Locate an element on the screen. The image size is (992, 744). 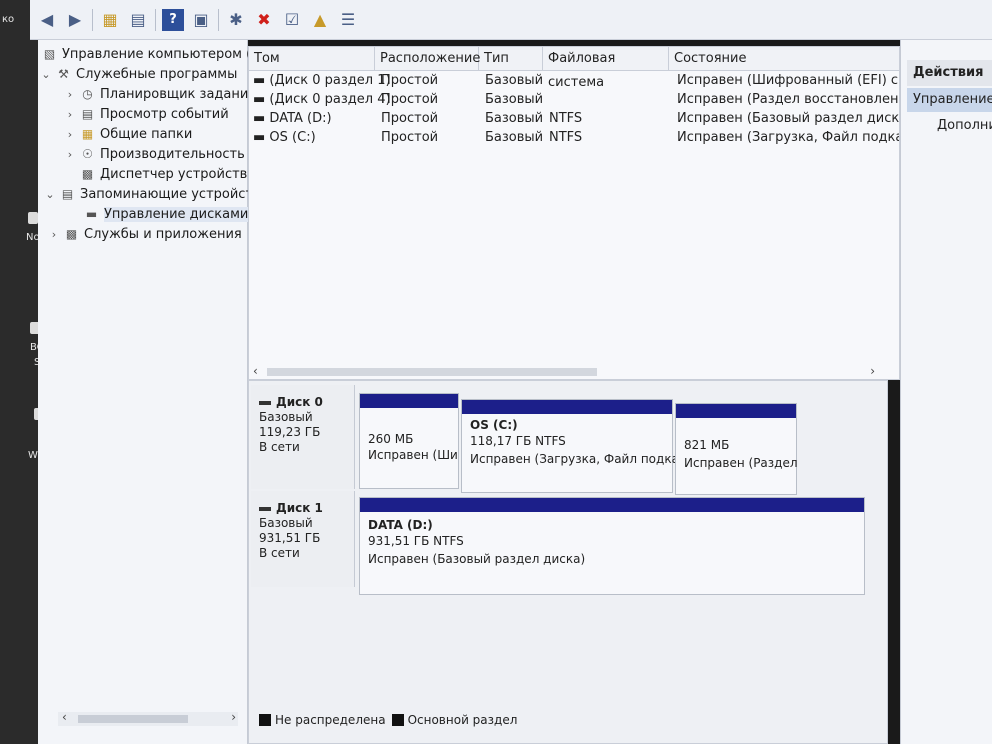
partition-status: Исправен (Раздел is located at coordinates (741, 463).